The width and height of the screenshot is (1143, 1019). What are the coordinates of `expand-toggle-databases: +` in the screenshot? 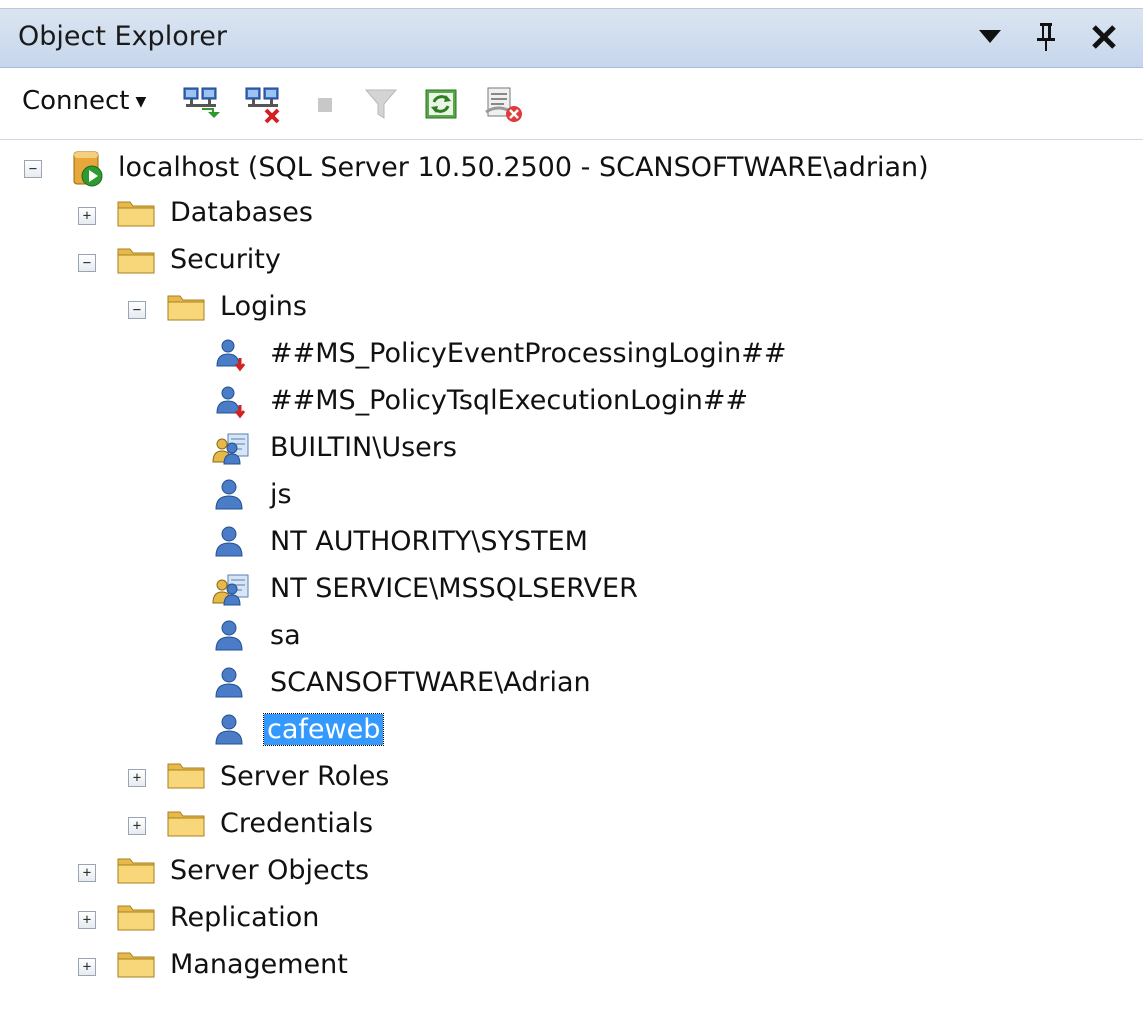 It's located at (87, 216).